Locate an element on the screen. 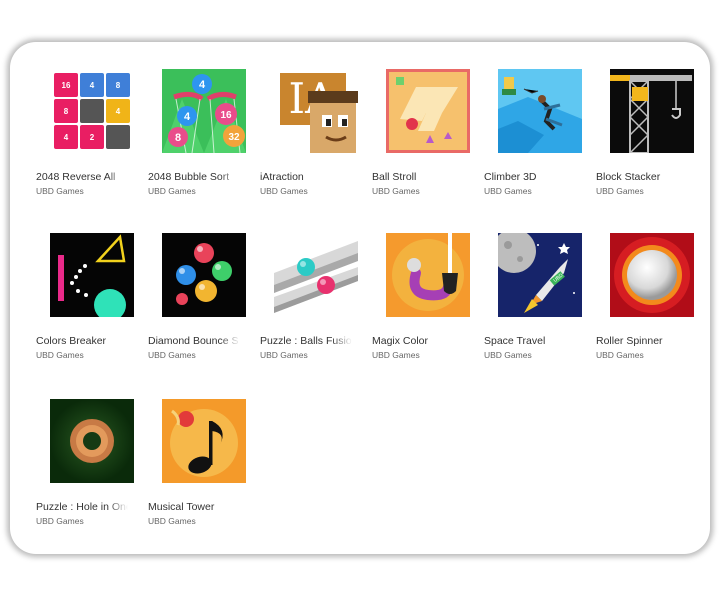  bubble-value: 16 is located at coordinates (226, 115).